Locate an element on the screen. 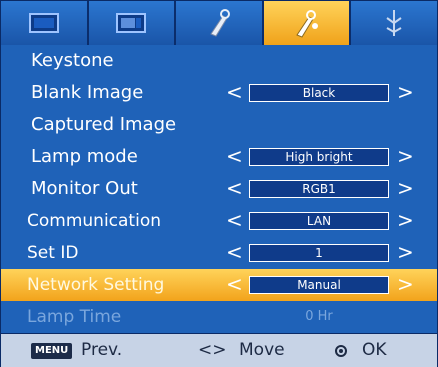  menu-item-network-setting: Network Setting < Manual > is located at coordinates (219, 285).